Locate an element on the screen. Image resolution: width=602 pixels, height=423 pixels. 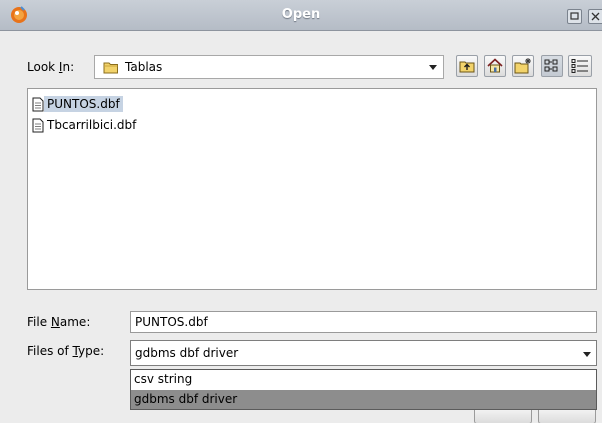
maximize-icon is located at coordinates (574, 16).